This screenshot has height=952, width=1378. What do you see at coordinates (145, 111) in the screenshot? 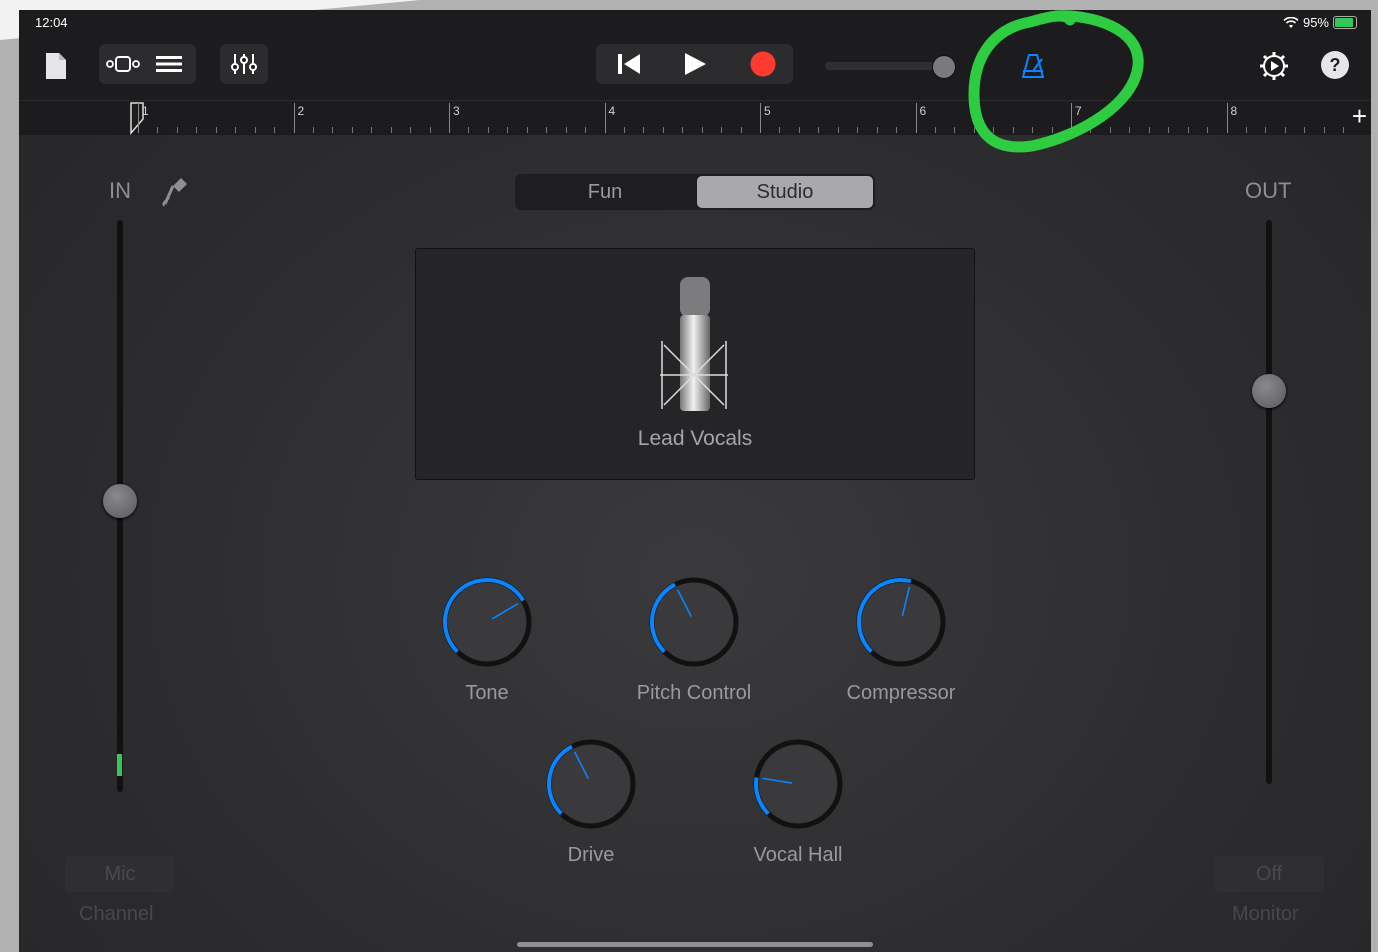
I see `ruler-bar-number: 1` at bounding box center [145, 111].